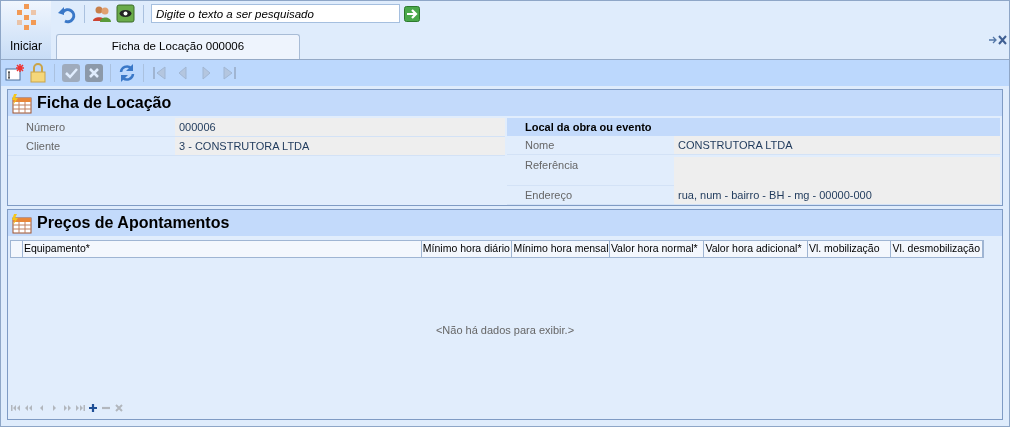 The width and height of the screenshot is (1010, 427). Describe the element at coordinates (849, 249) in the screenshot. I see `column-header: Vl. mobilização` at that location.